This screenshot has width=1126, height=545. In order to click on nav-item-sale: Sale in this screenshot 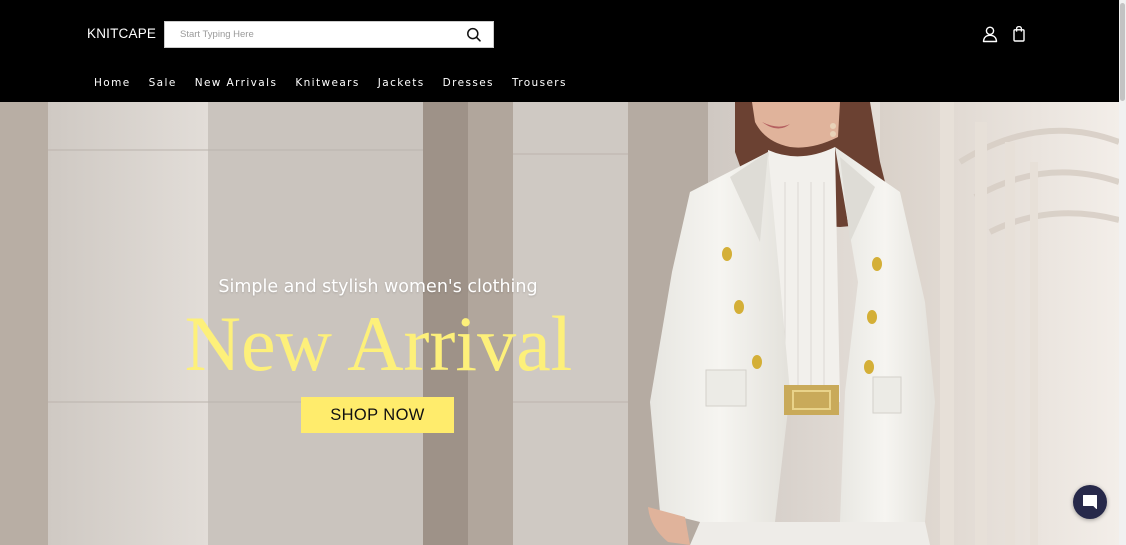, I will do `click(163, 84)`.